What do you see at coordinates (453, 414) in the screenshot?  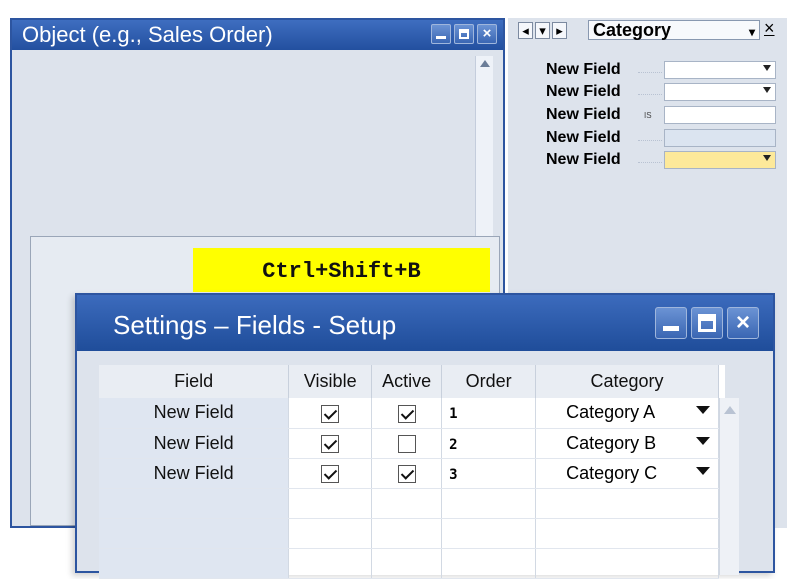 I see `order-value: 1` at bounding box center [453, 414].